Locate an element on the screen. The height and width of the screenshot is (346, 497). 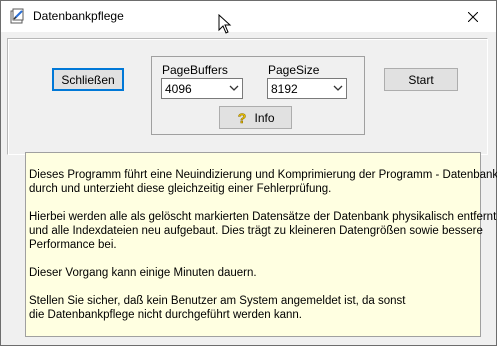
schliessen-button: Schließen is located at coordinates (88, 79).